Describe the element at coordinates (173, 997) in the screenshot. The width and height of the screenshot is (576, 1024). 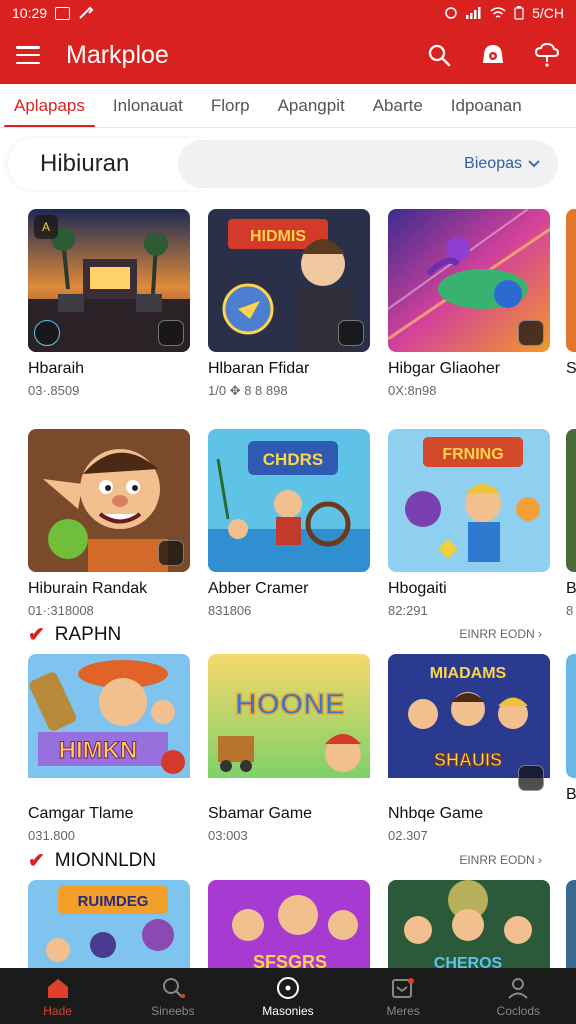
I see `nav-search: Sineebs` at that location.